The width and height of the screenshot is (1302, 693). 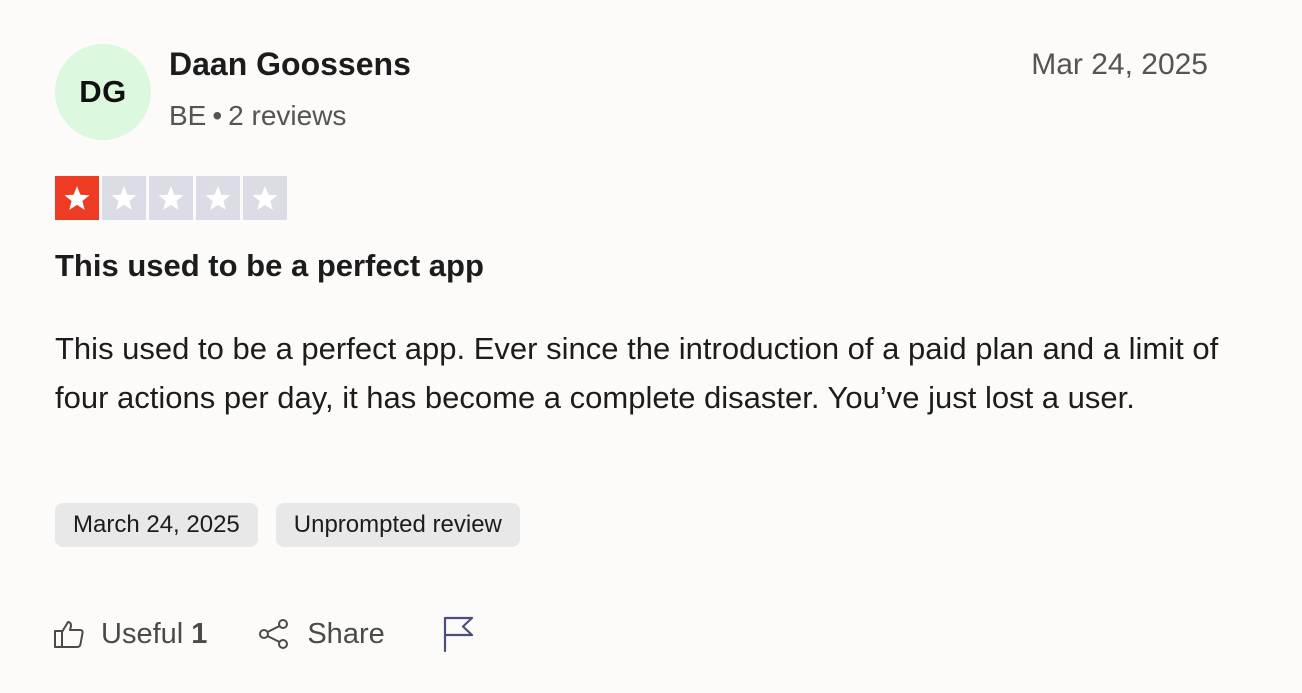 I want to click on avatar-initials: DG, so click(x=103, y=91).